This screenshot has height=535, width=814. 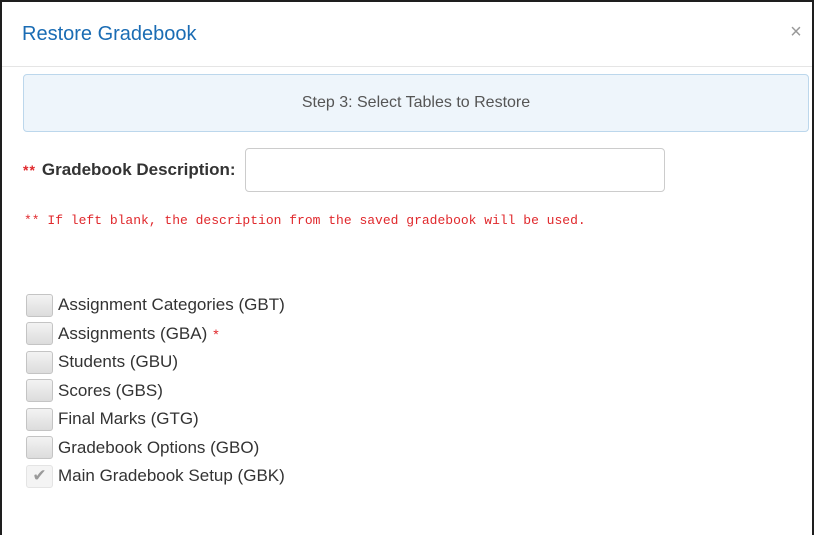 What do you see at coordinates (171, 476) in the screenshot?
I see `table-option-label: Main Gradebook Setup (GBK)` at bounding box center [171, 476].